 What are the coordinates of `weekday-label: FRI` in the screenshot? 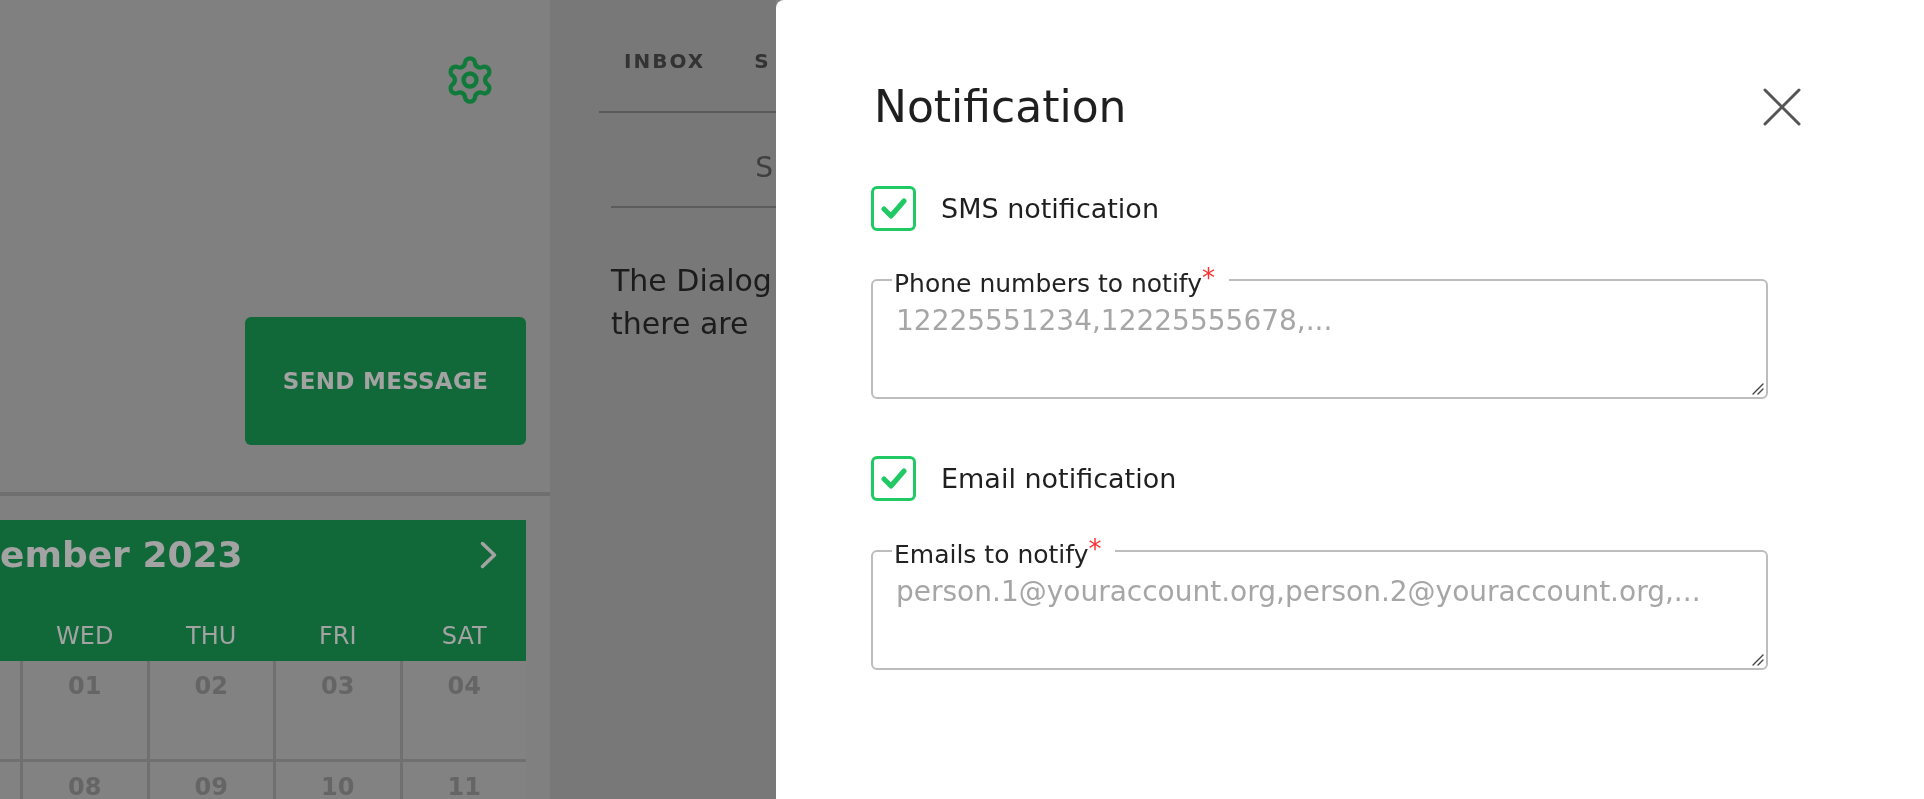 It's located at (337, 636).